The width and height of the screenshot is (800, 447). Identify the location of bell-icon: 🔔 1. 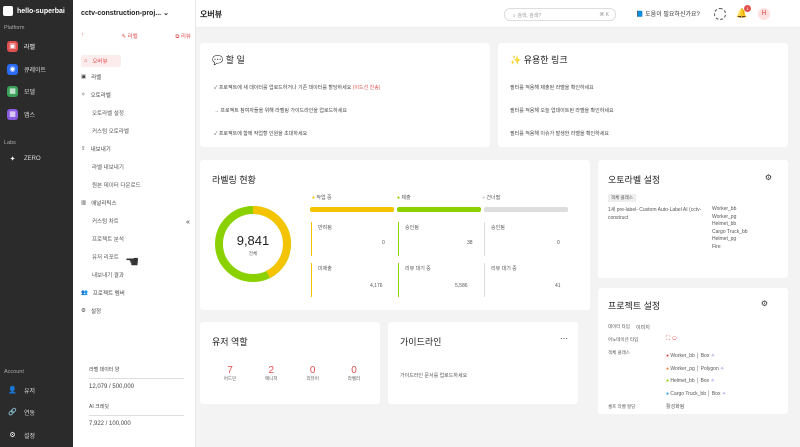
(743, 12).